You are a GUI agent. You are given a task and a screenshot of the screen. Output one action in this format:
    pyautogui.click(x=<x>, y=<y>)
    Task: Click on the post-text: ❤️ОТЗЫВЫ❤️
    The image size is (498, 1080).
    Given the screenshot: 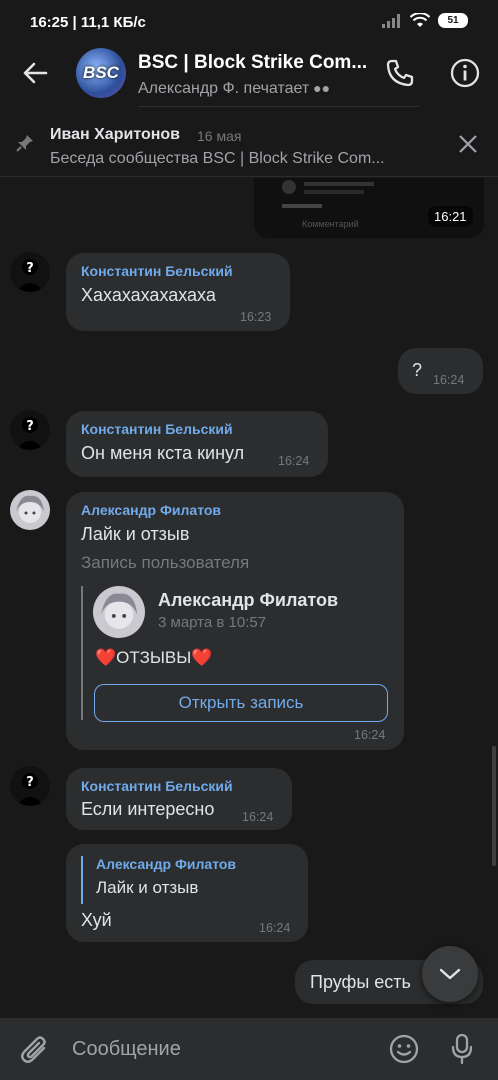 What is the action you would take?
    pyautogui.click(x=154, y=657)
    